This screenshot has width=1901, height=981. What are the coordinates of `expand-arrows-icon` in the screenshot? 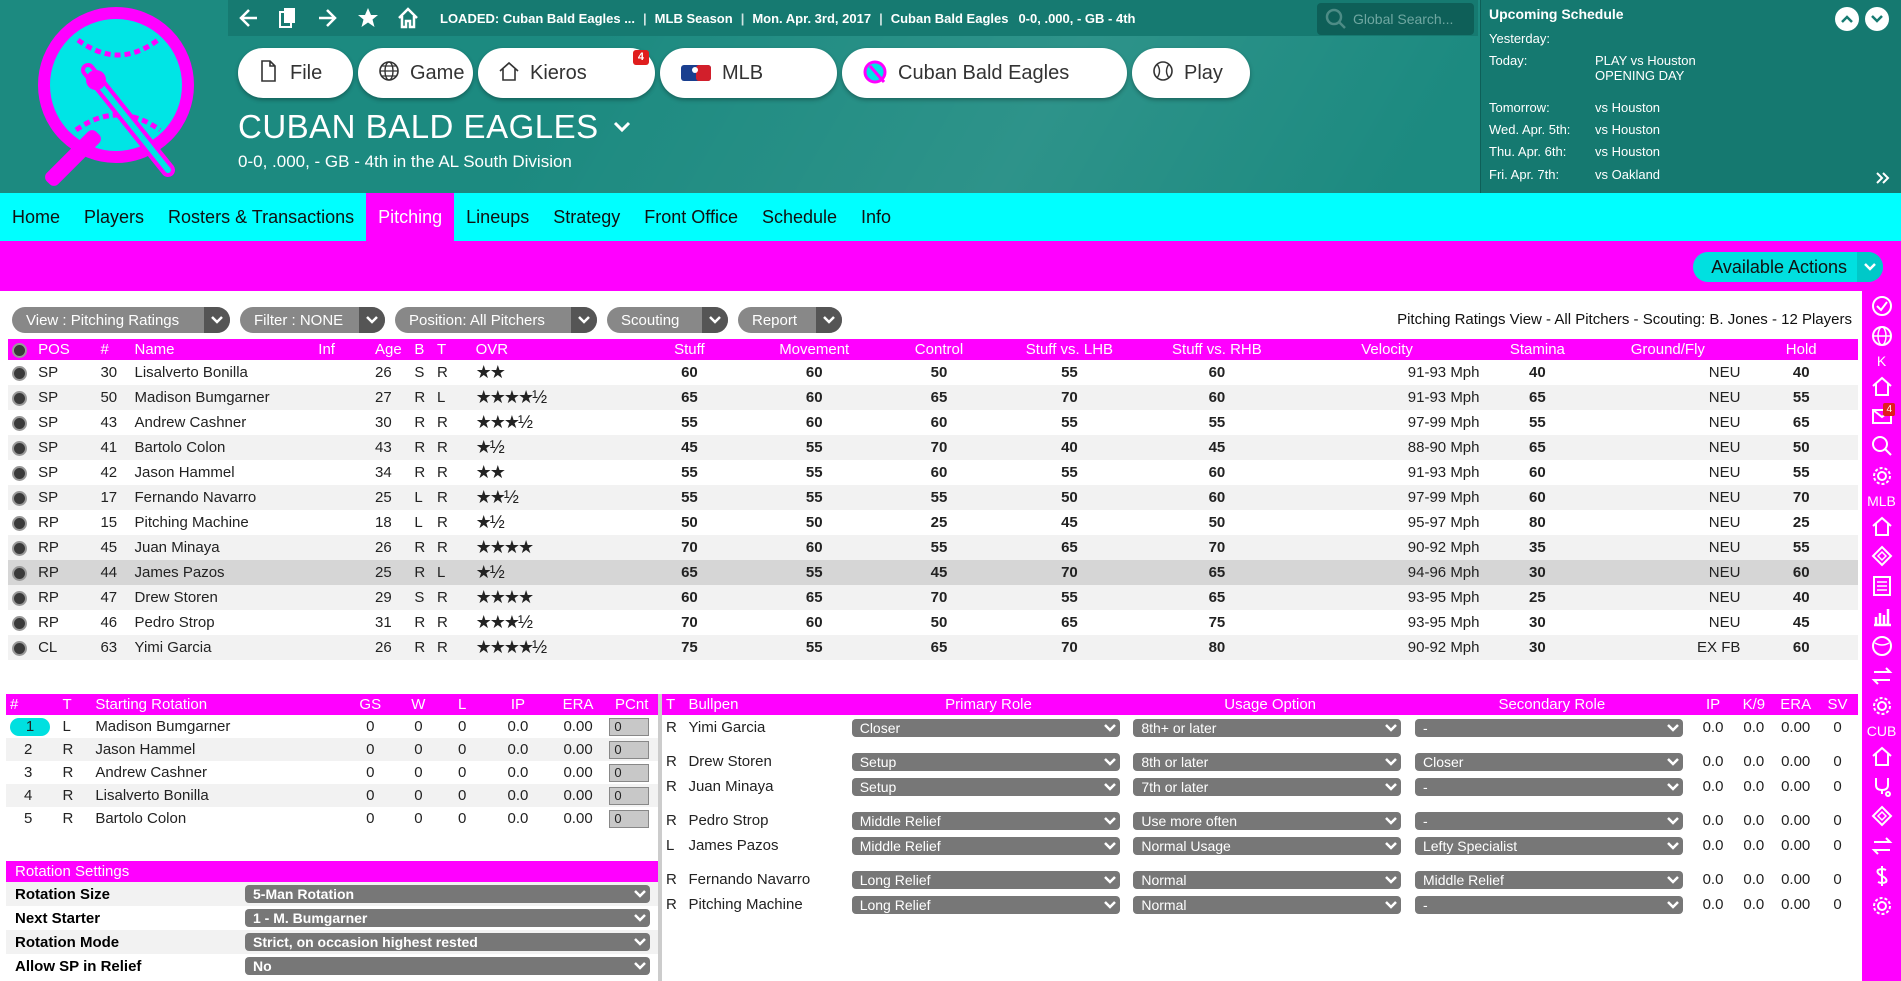 It's located at (1883, 179).